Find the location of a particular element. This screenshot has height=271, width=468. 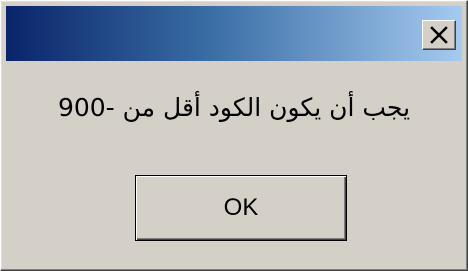

close-button is located at coordinates (439, 35).